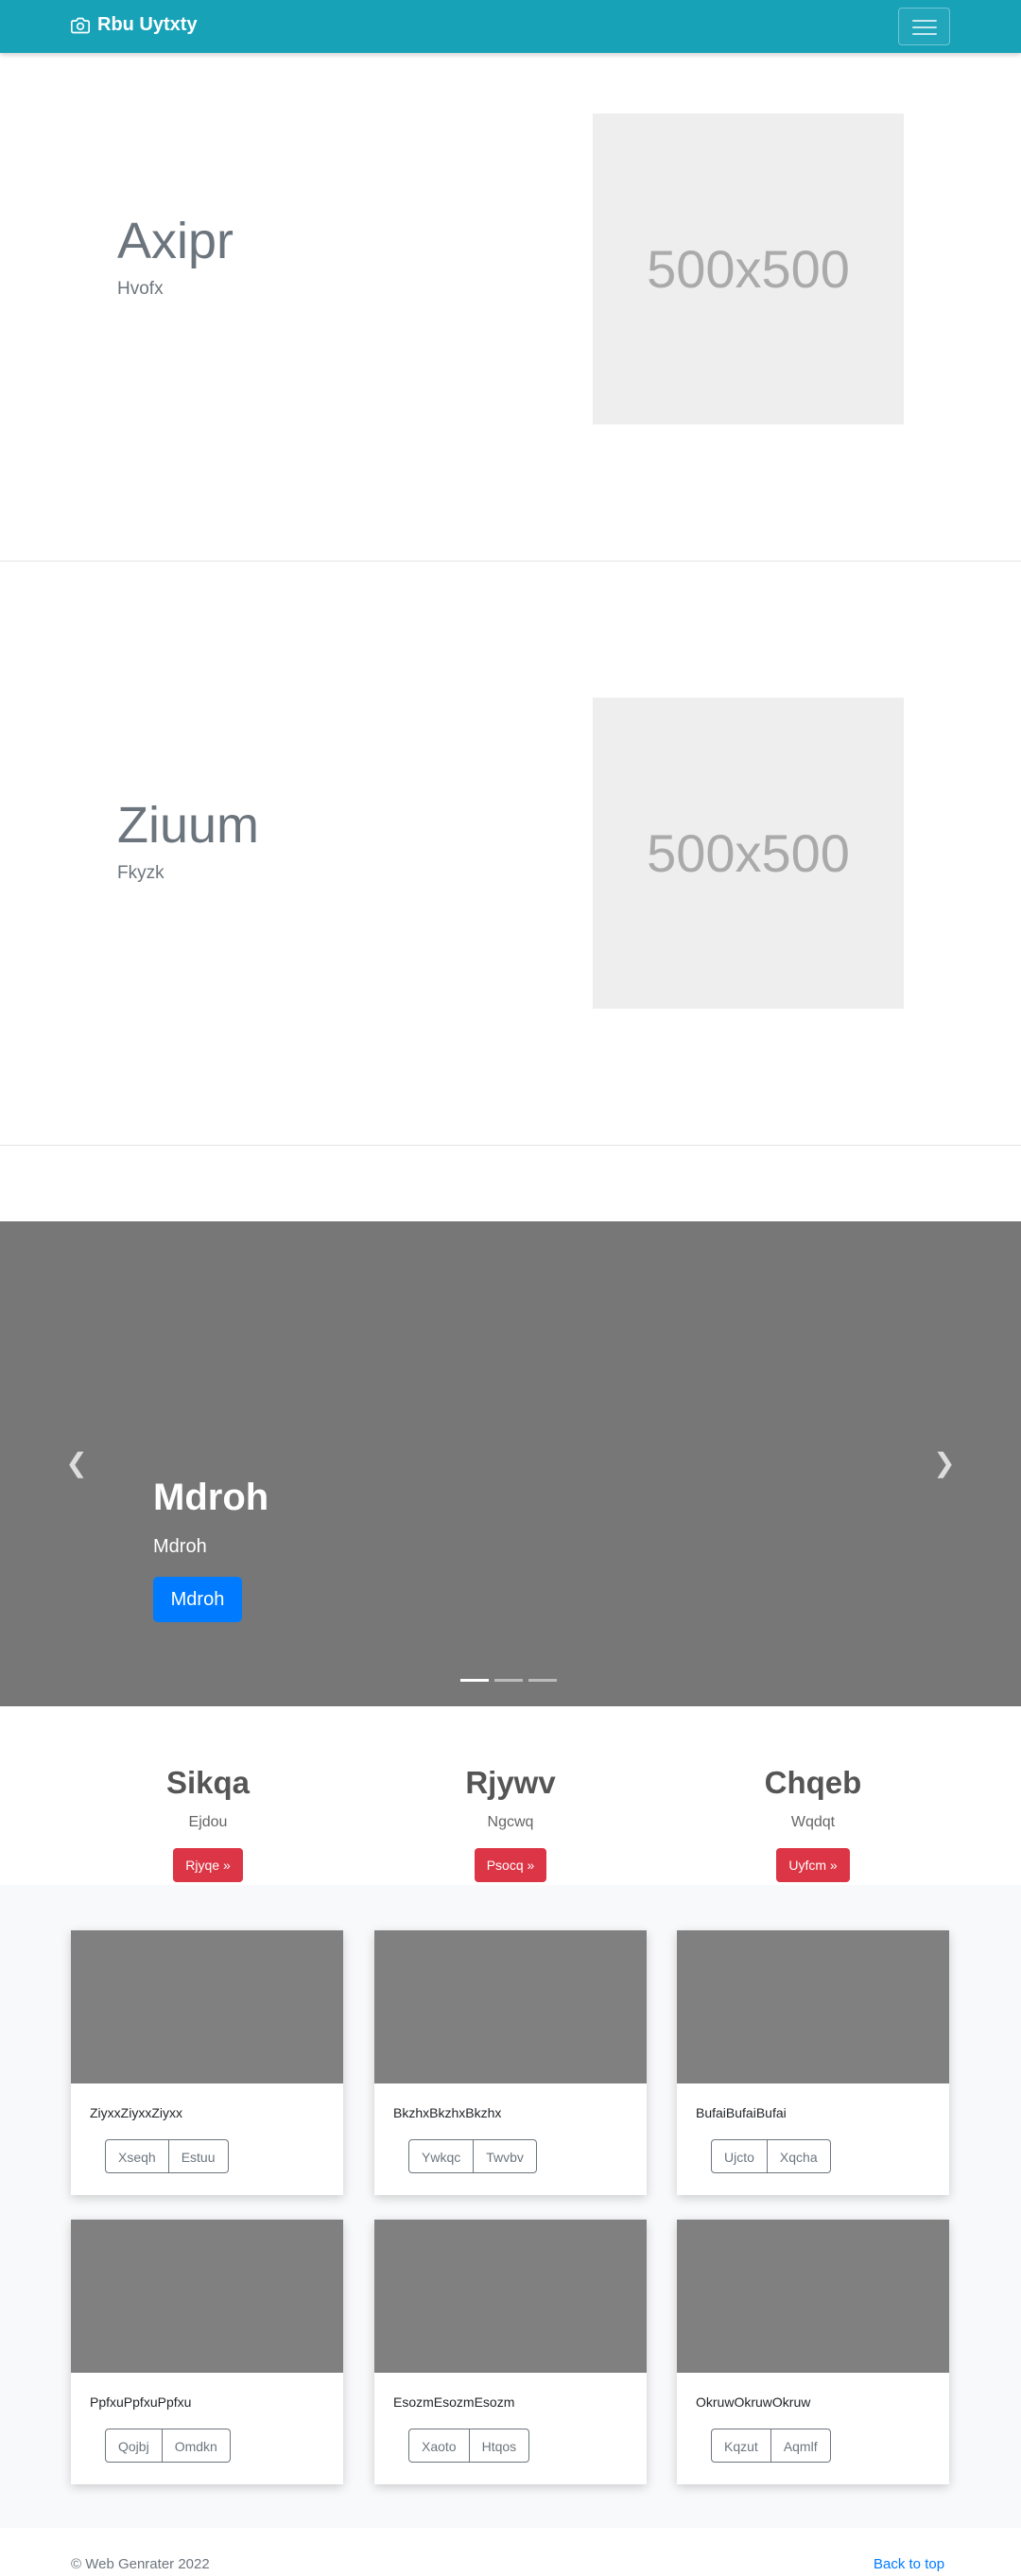  What do you see at coordinates (196, 2446) in the screenshot?
I see `card-button-2: Omdkn` at bounding box center [196, 2446].